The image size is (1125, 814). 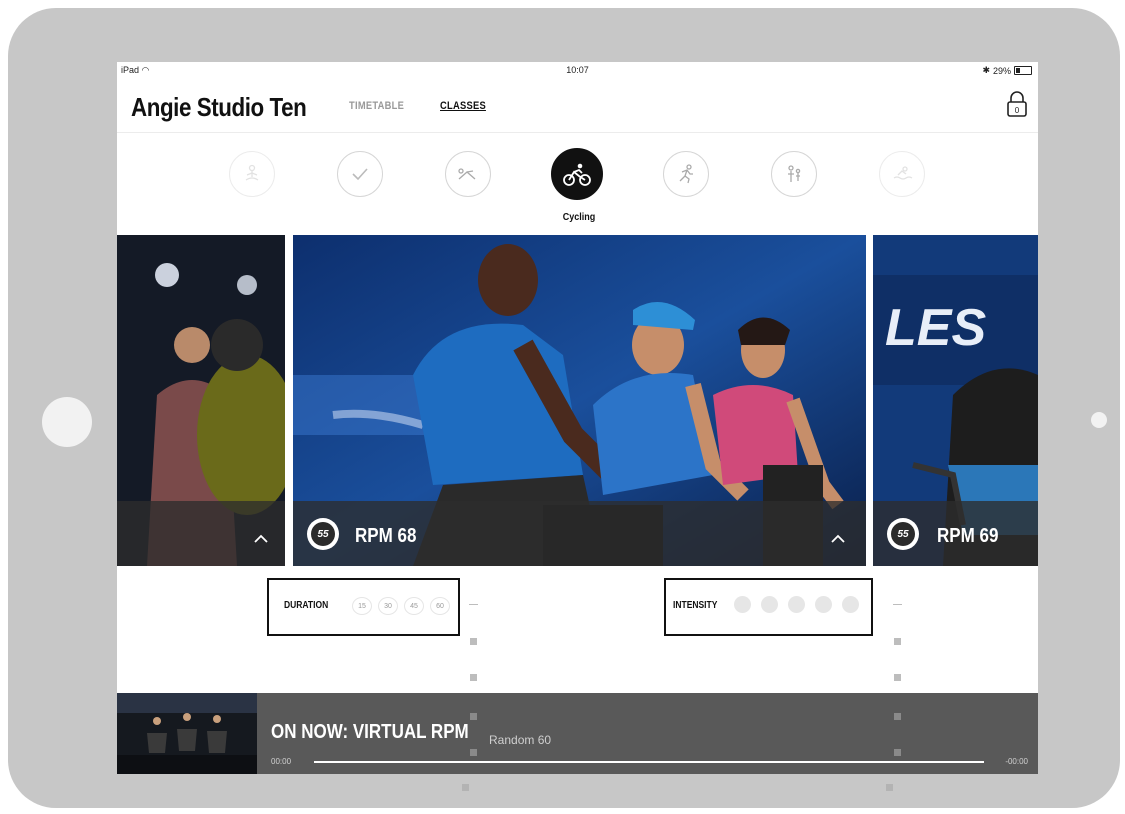 I want to click on lock-icon: 0, so click(x=1017, y=104).